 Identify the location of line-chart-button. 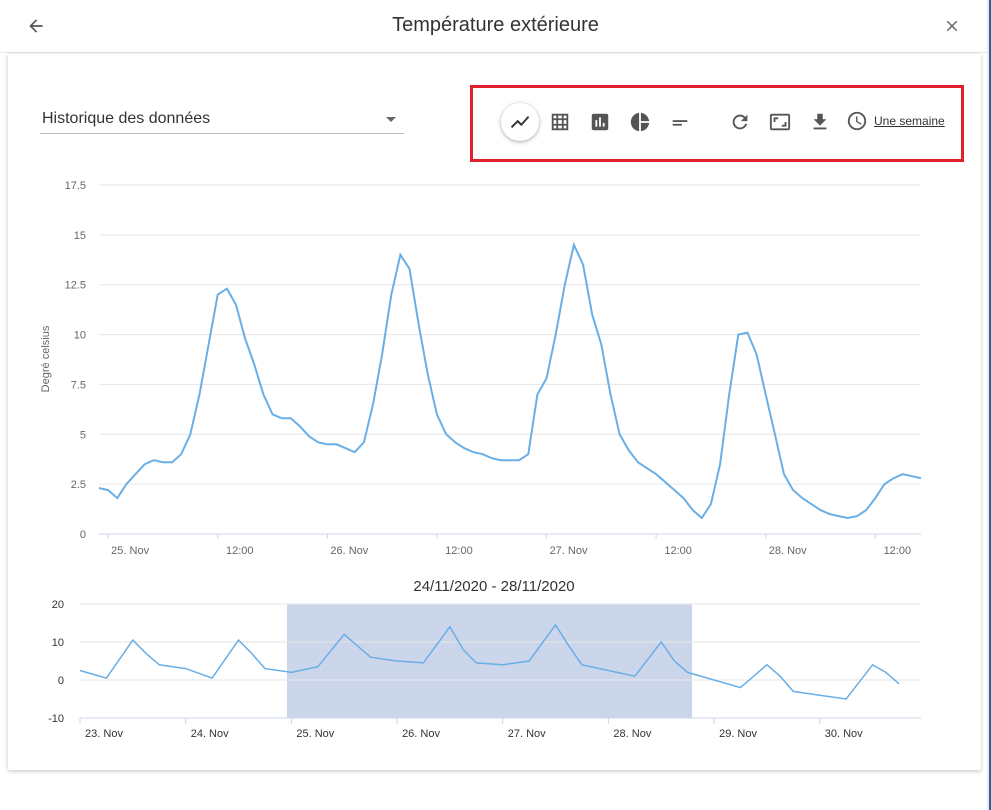
(520, 122).